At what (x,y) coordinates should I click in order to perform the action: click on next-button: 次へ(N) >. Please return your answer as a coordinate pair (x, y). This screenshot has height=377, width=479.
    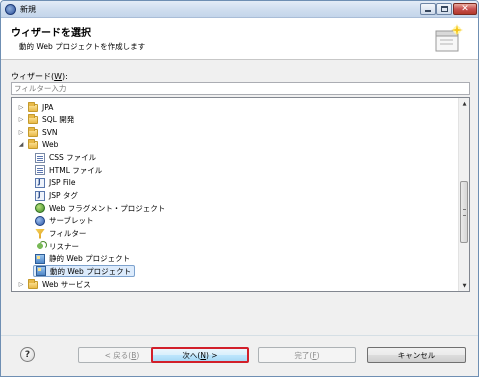
    Looking at the image, I should click on (200, 355).